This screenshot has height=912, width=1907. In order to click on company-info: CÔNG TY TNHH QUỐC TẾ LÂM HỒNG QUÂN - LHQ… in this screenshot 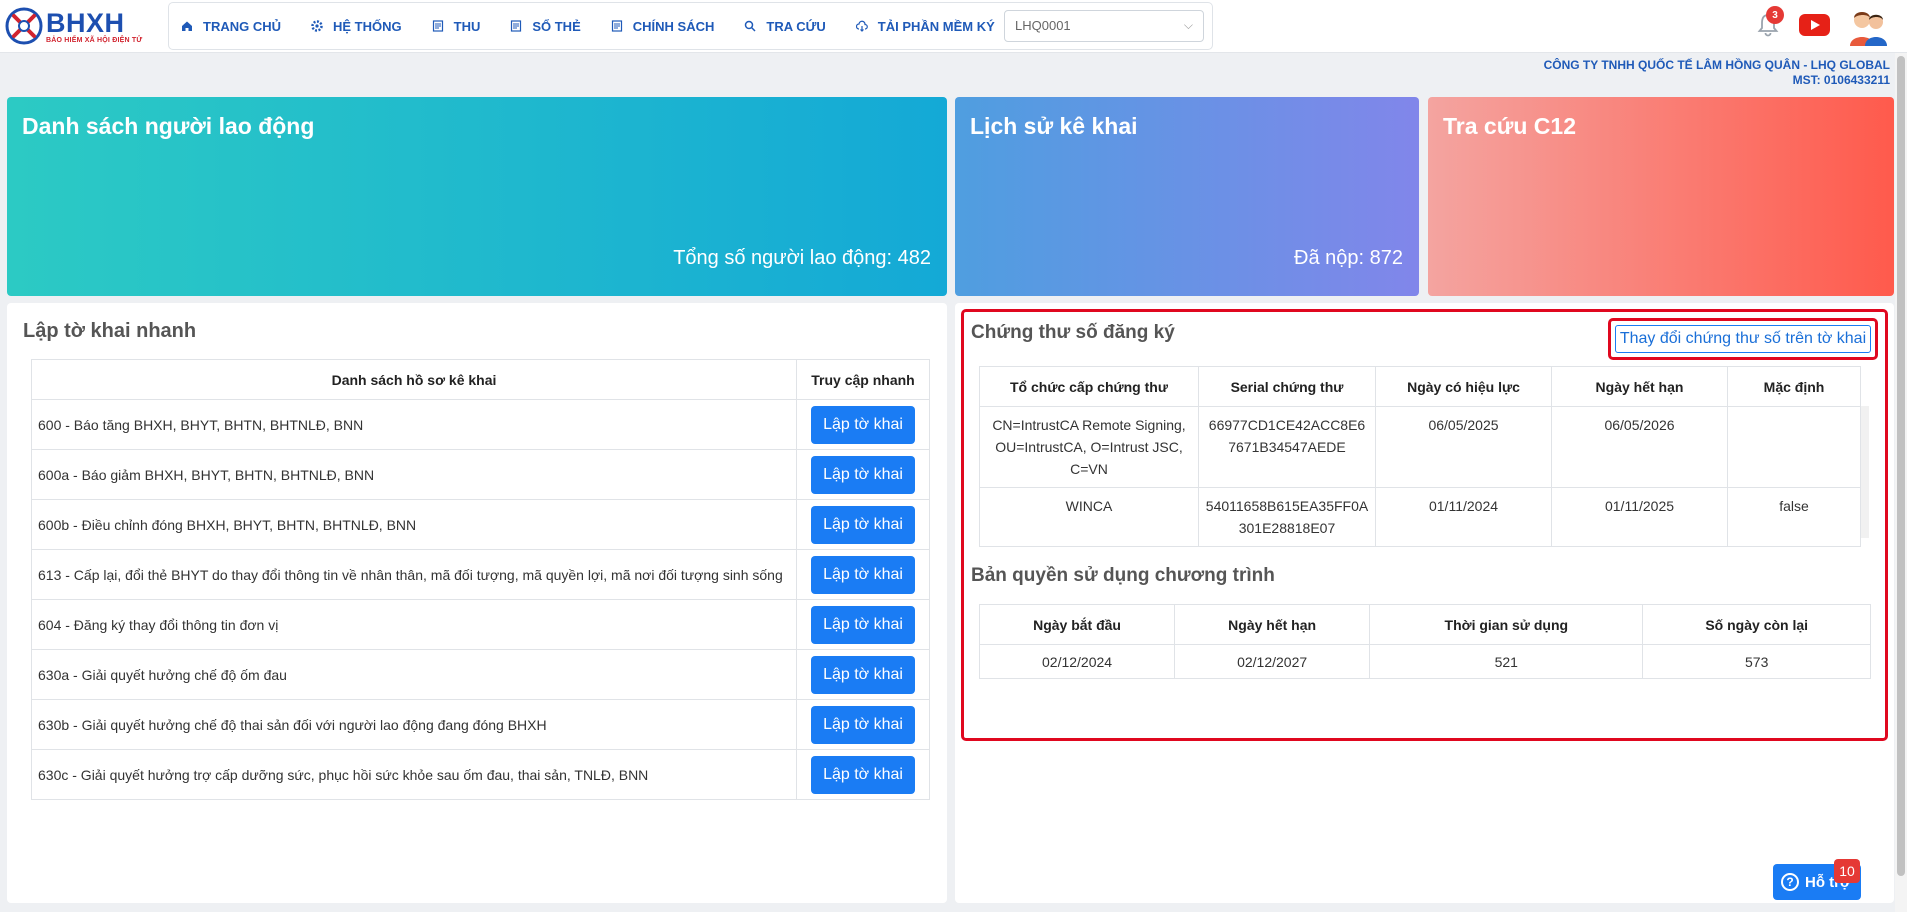, I will do `click(1717, 73)`.